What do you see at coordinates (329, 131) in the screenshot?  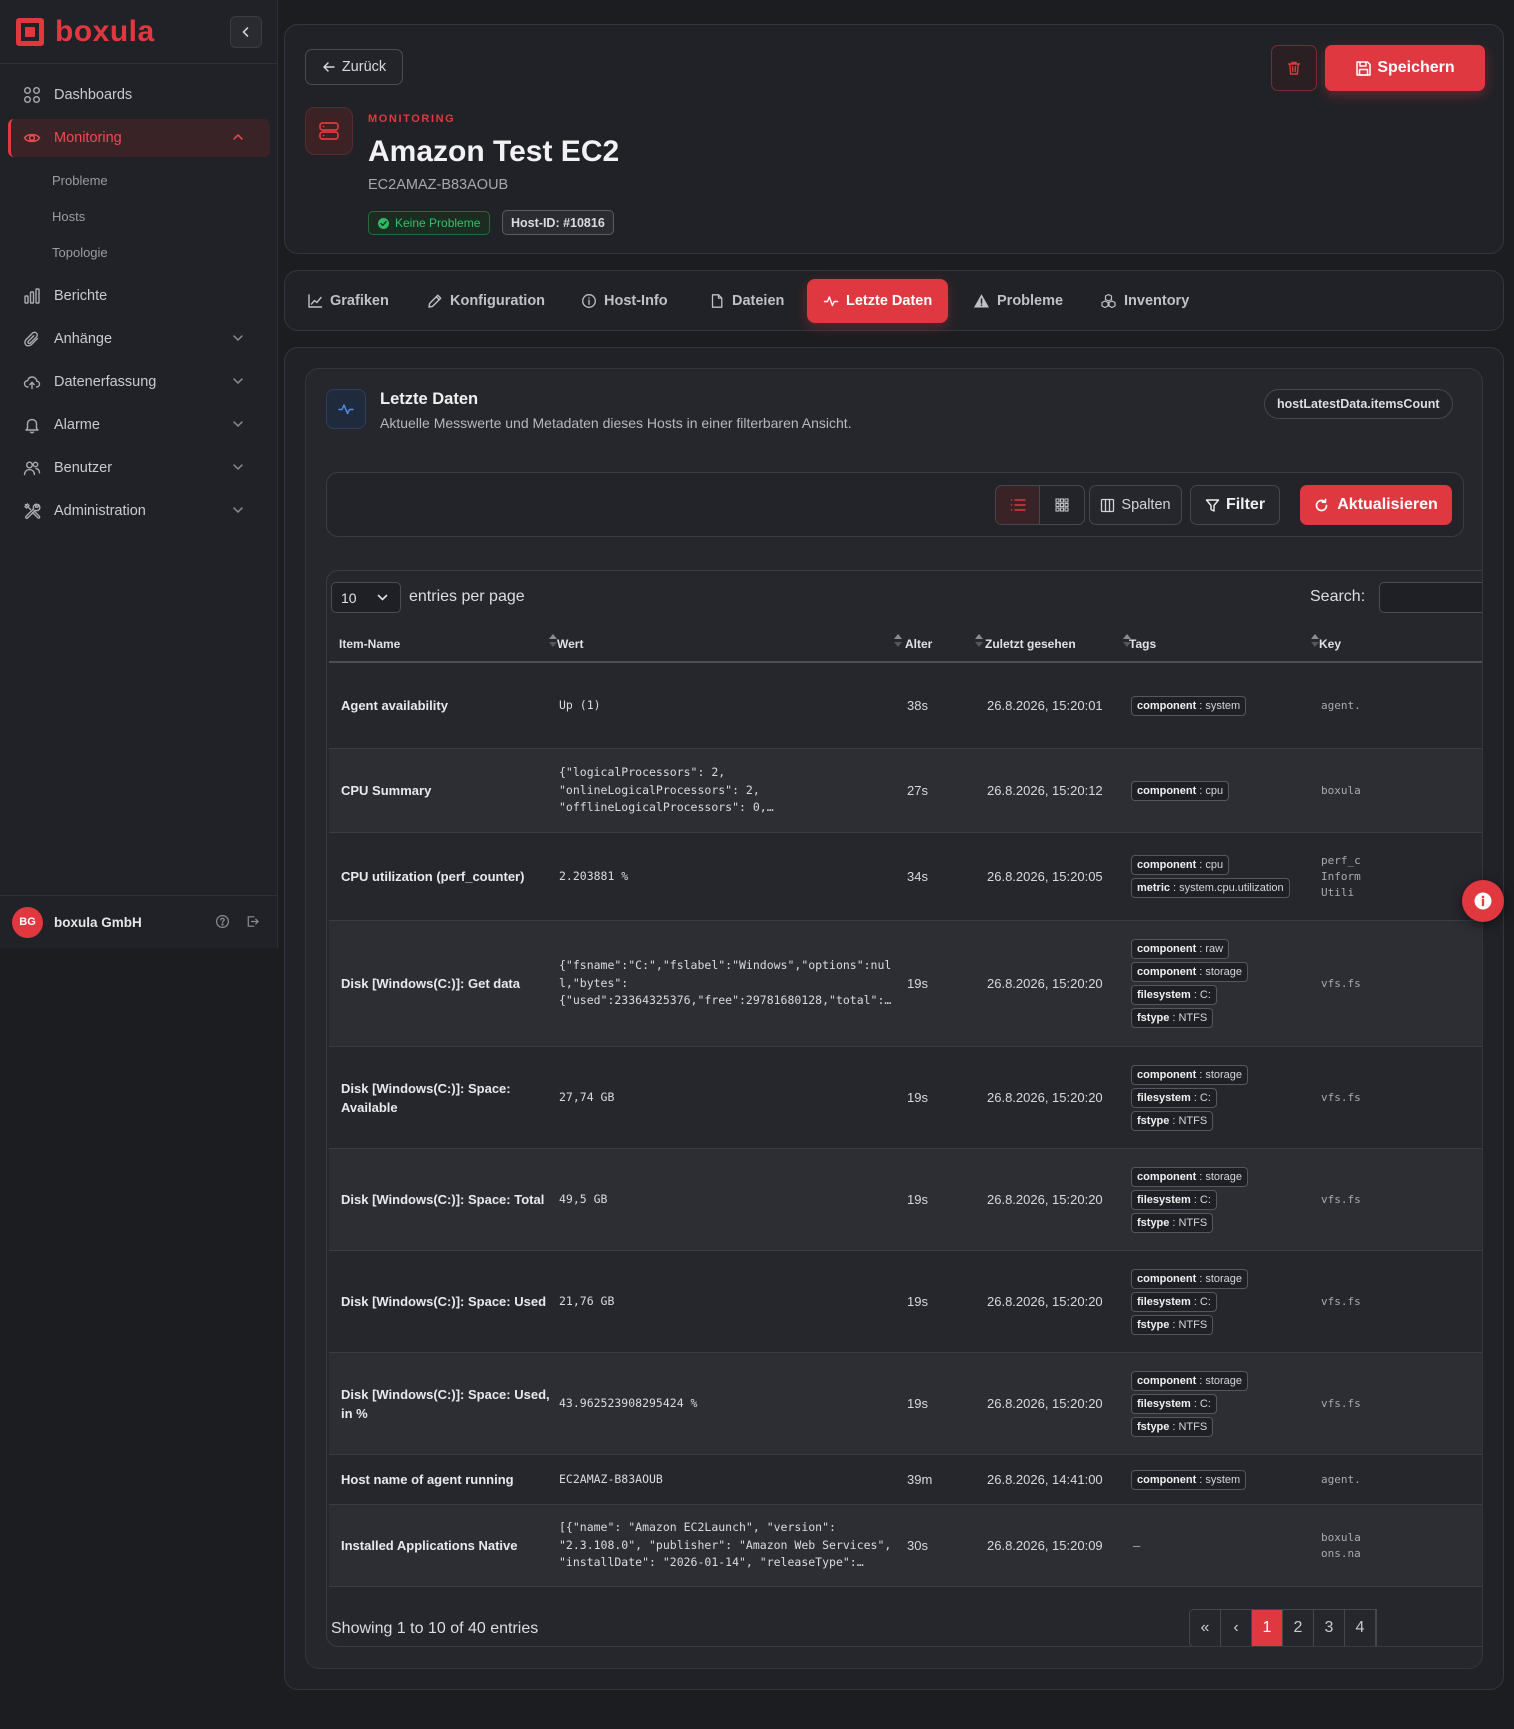 I see `server-icon` at bounding box center [329, 131].